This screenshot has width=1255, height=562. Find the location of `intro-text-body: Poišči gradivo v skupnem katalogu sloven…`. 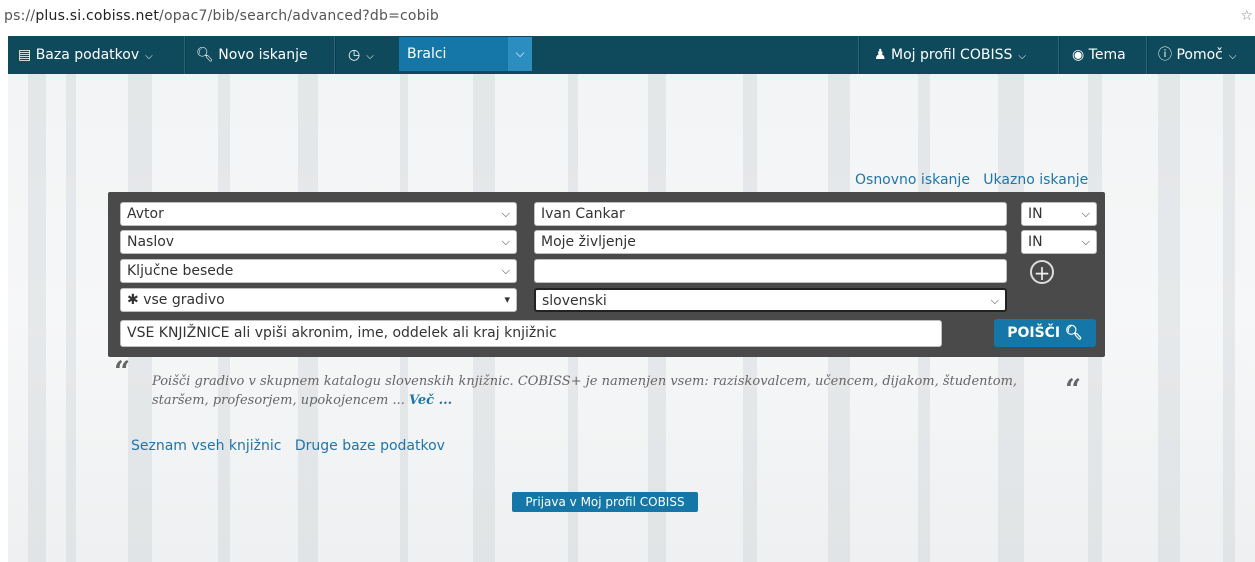

intro-text-body: Poišči gradivo v skupnem katalogu sloven… is located at coordinates (585, 391).